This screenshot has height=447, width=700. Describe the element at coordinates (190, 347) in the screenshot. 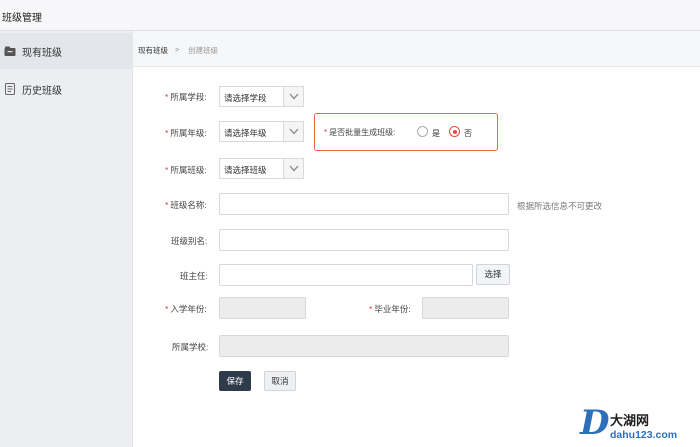

I see `school-label: 所属学校:` at that location.